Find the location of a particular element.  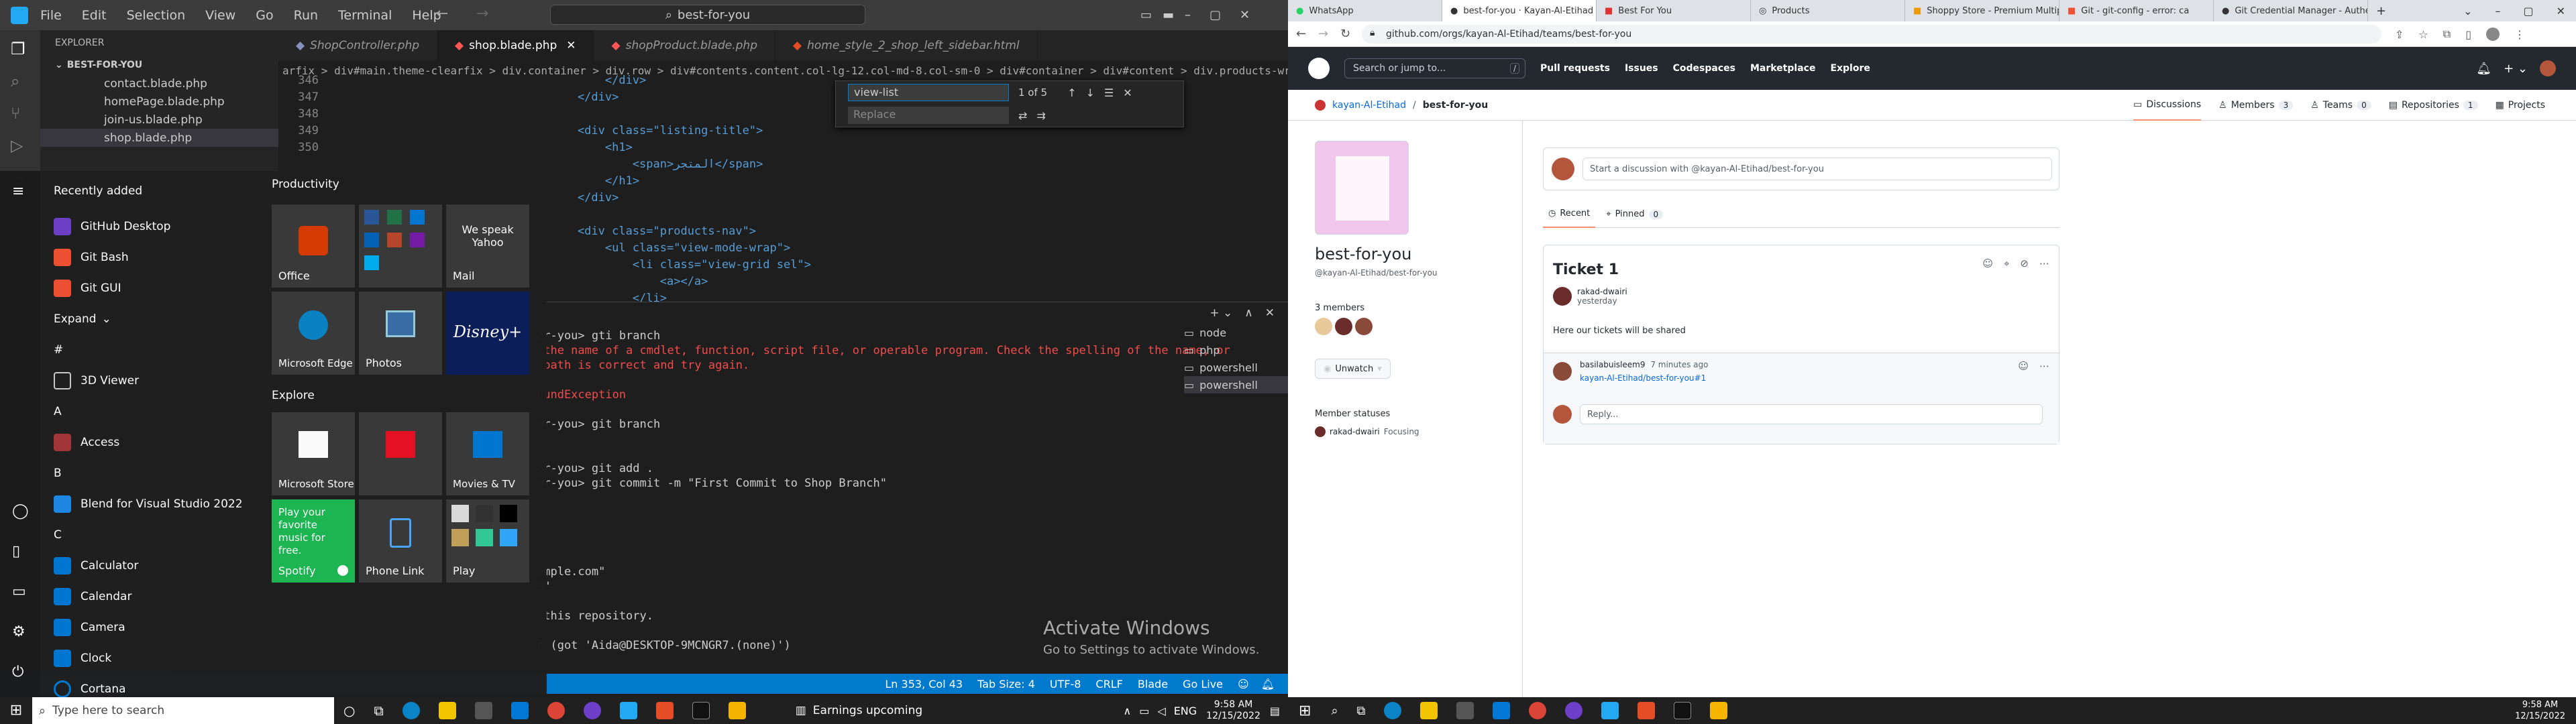

network-icon: ▭ is located at coordinates (1144, 711).